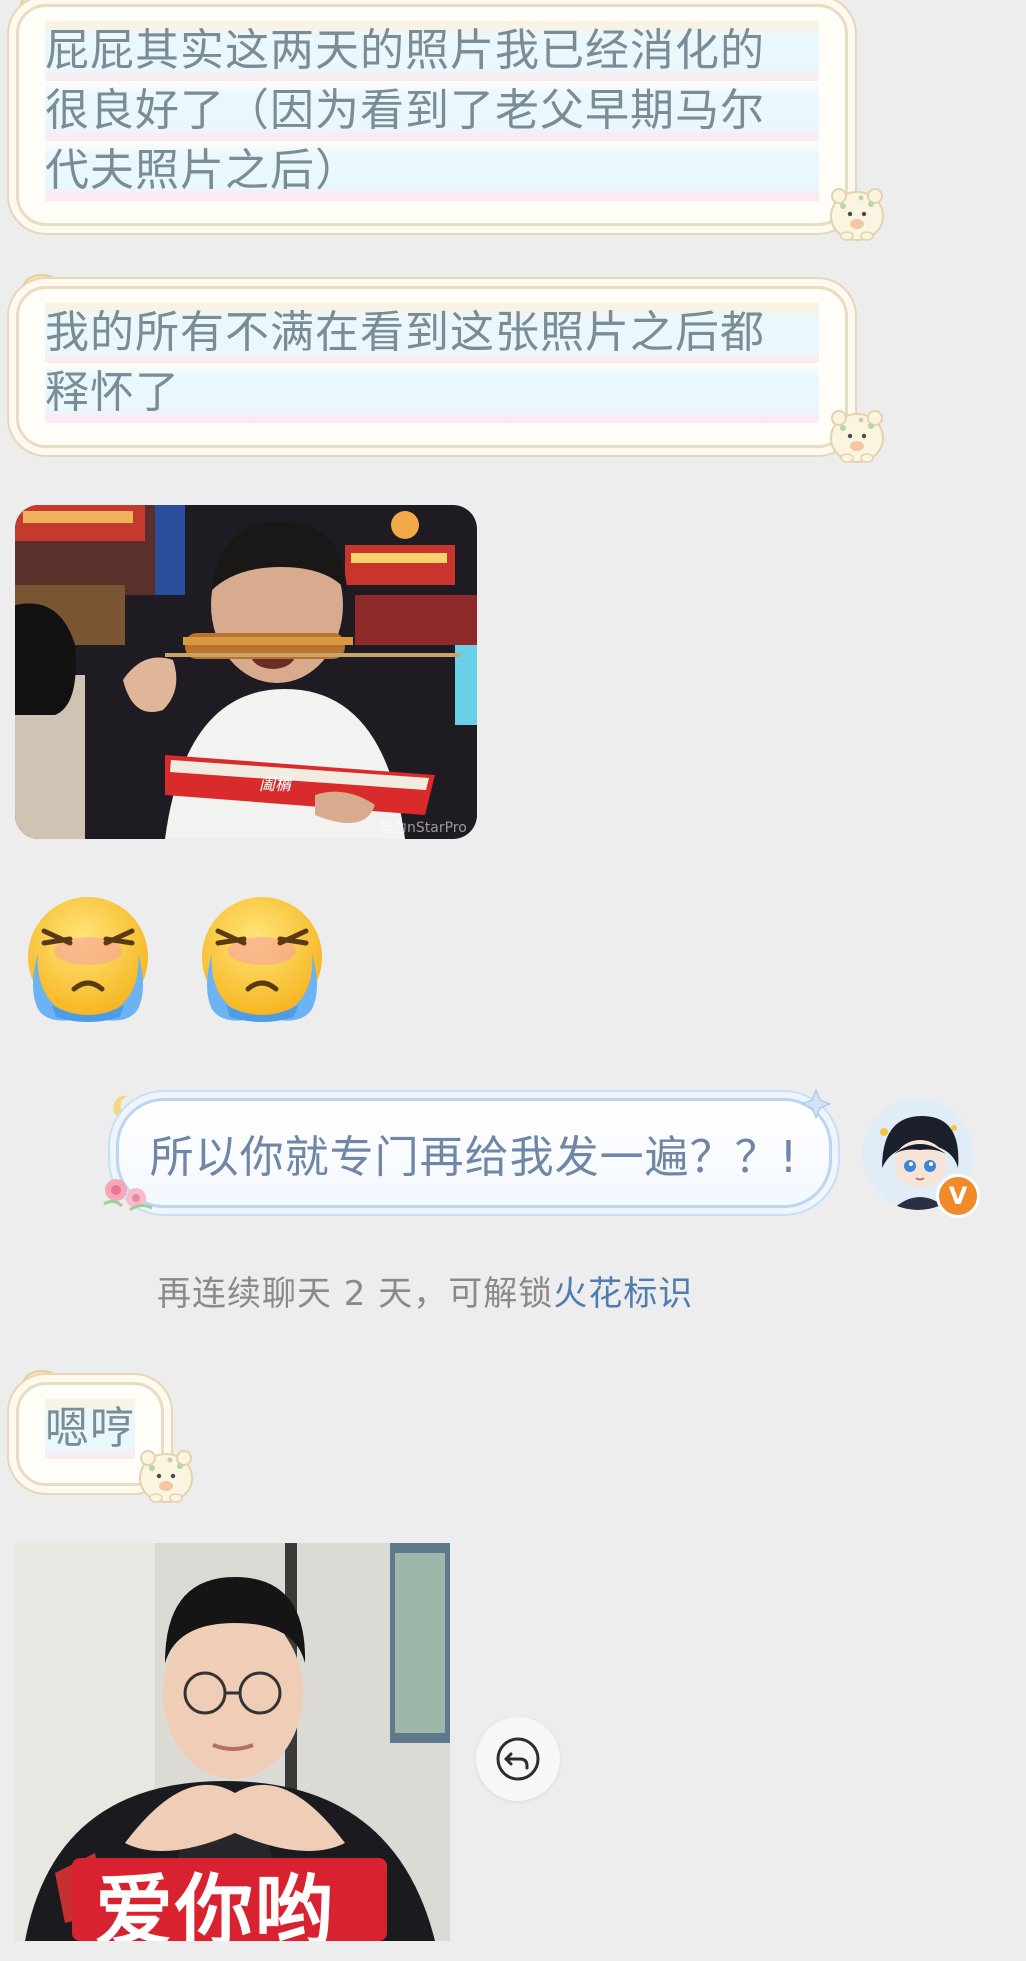 This screenshot has height=1961, width=1026. What do you see at coordinates (432, 111) in the screenshot?
I see `message-text-line: 很良好了（因为看到了老父早期马尔` at bounding box center [432, 111].